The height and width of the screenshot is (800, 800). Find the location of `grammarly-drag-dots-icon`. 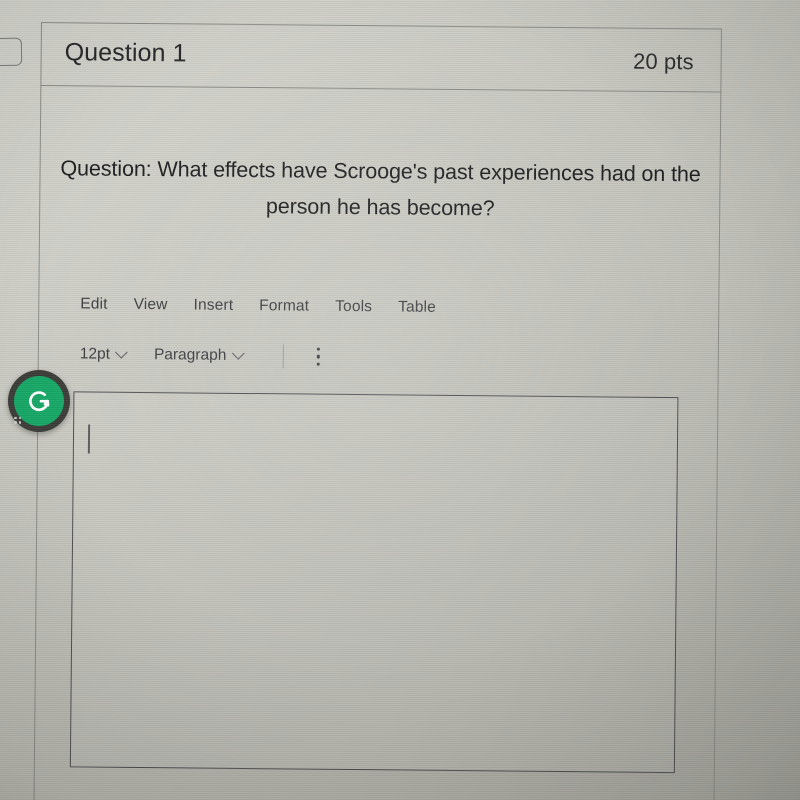

grammarly-drag-dots-icon is located at coordinates (18, 420).